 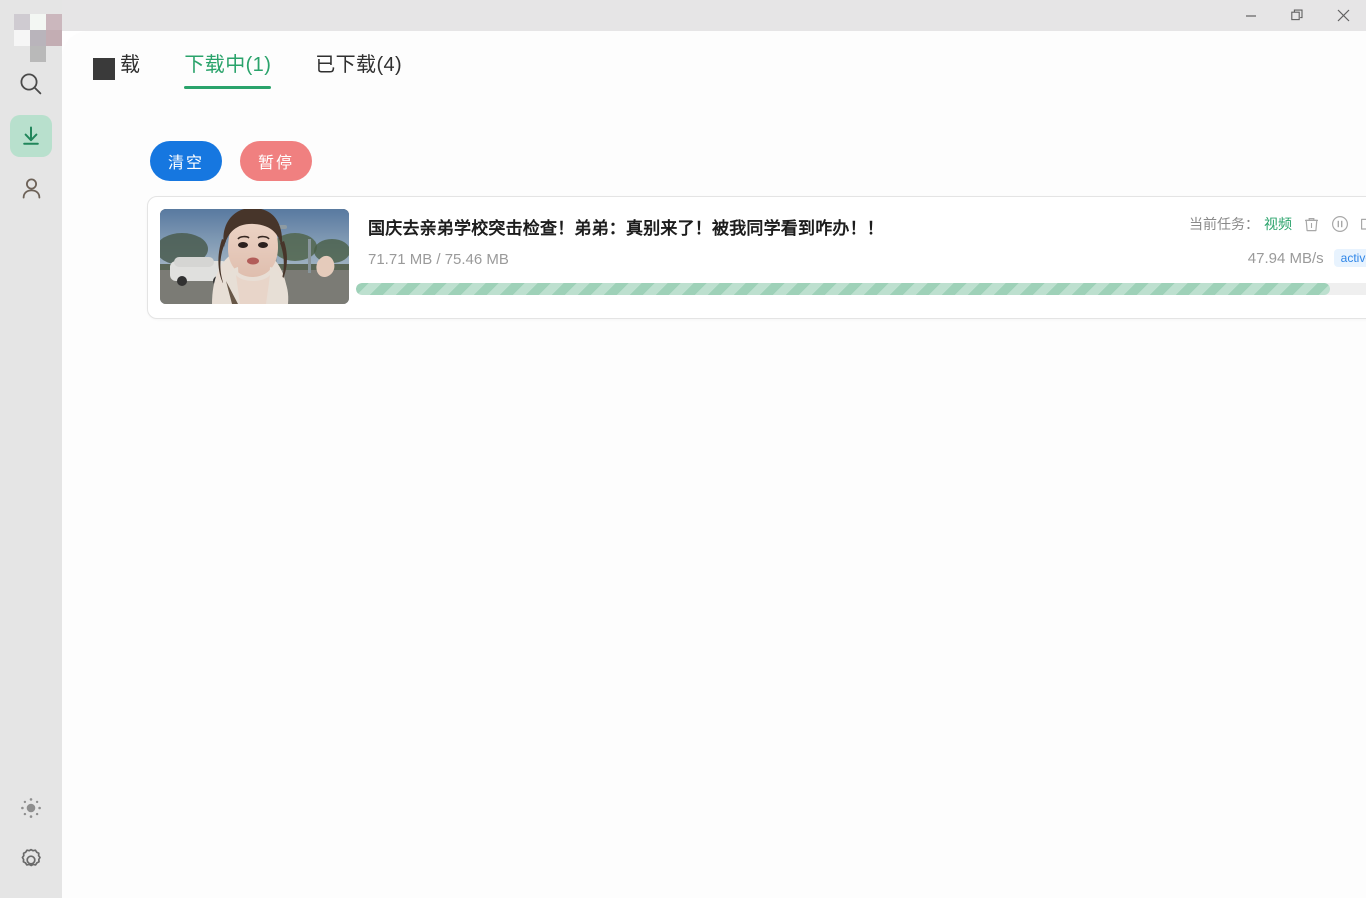 What do you see at coordinates (276, 161) in the screenshot?
I see `pause-all-button: 暂停` at bounding box center [276, 161].